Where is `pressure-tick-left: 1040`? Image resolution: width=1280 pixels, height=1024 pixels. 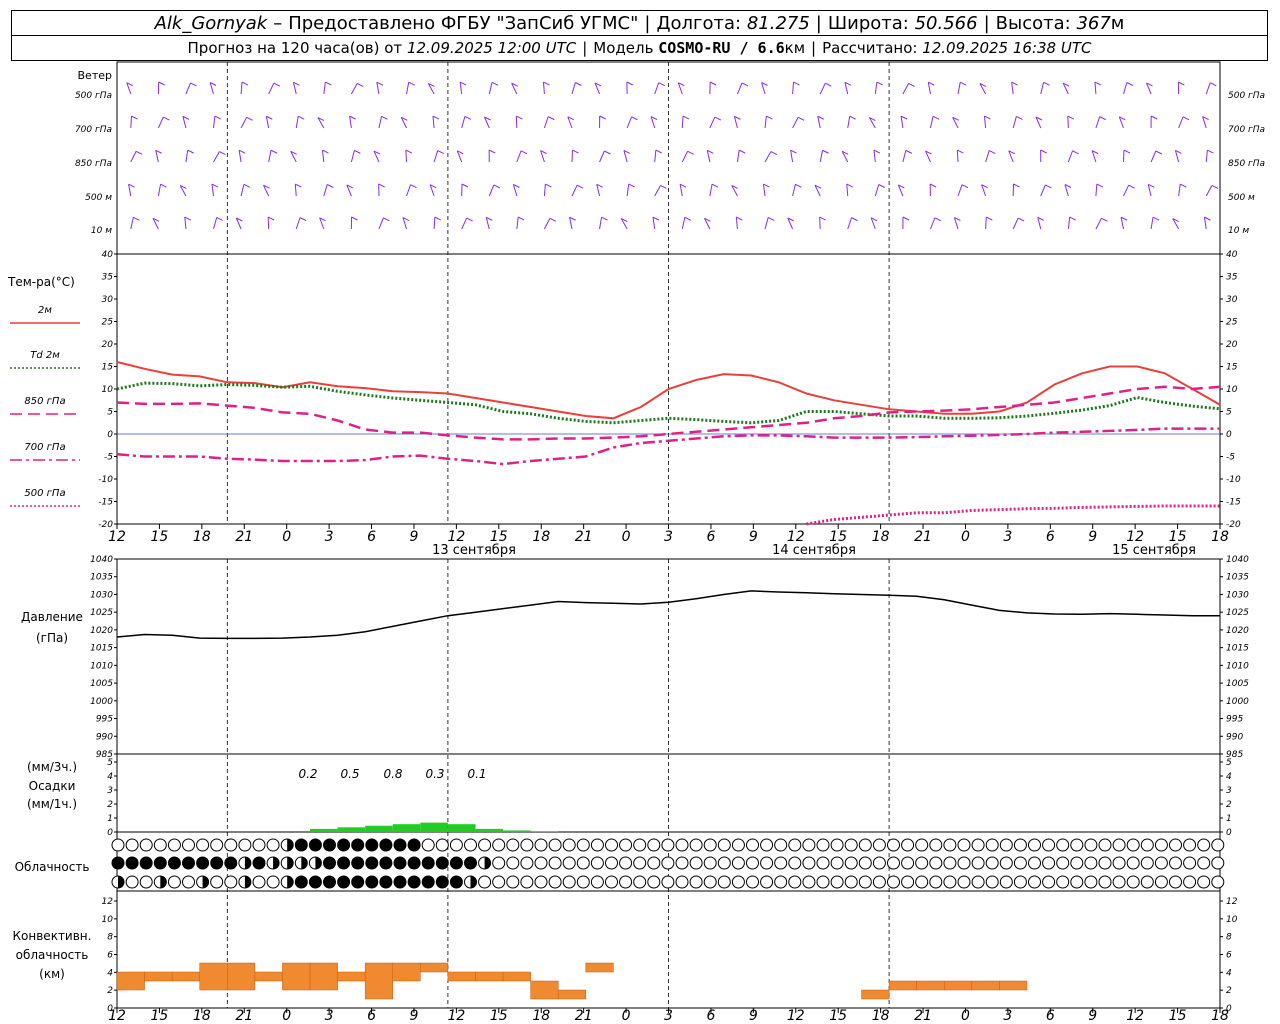
pressure-tick-left: 1040 is located at coordinates (101, 560).